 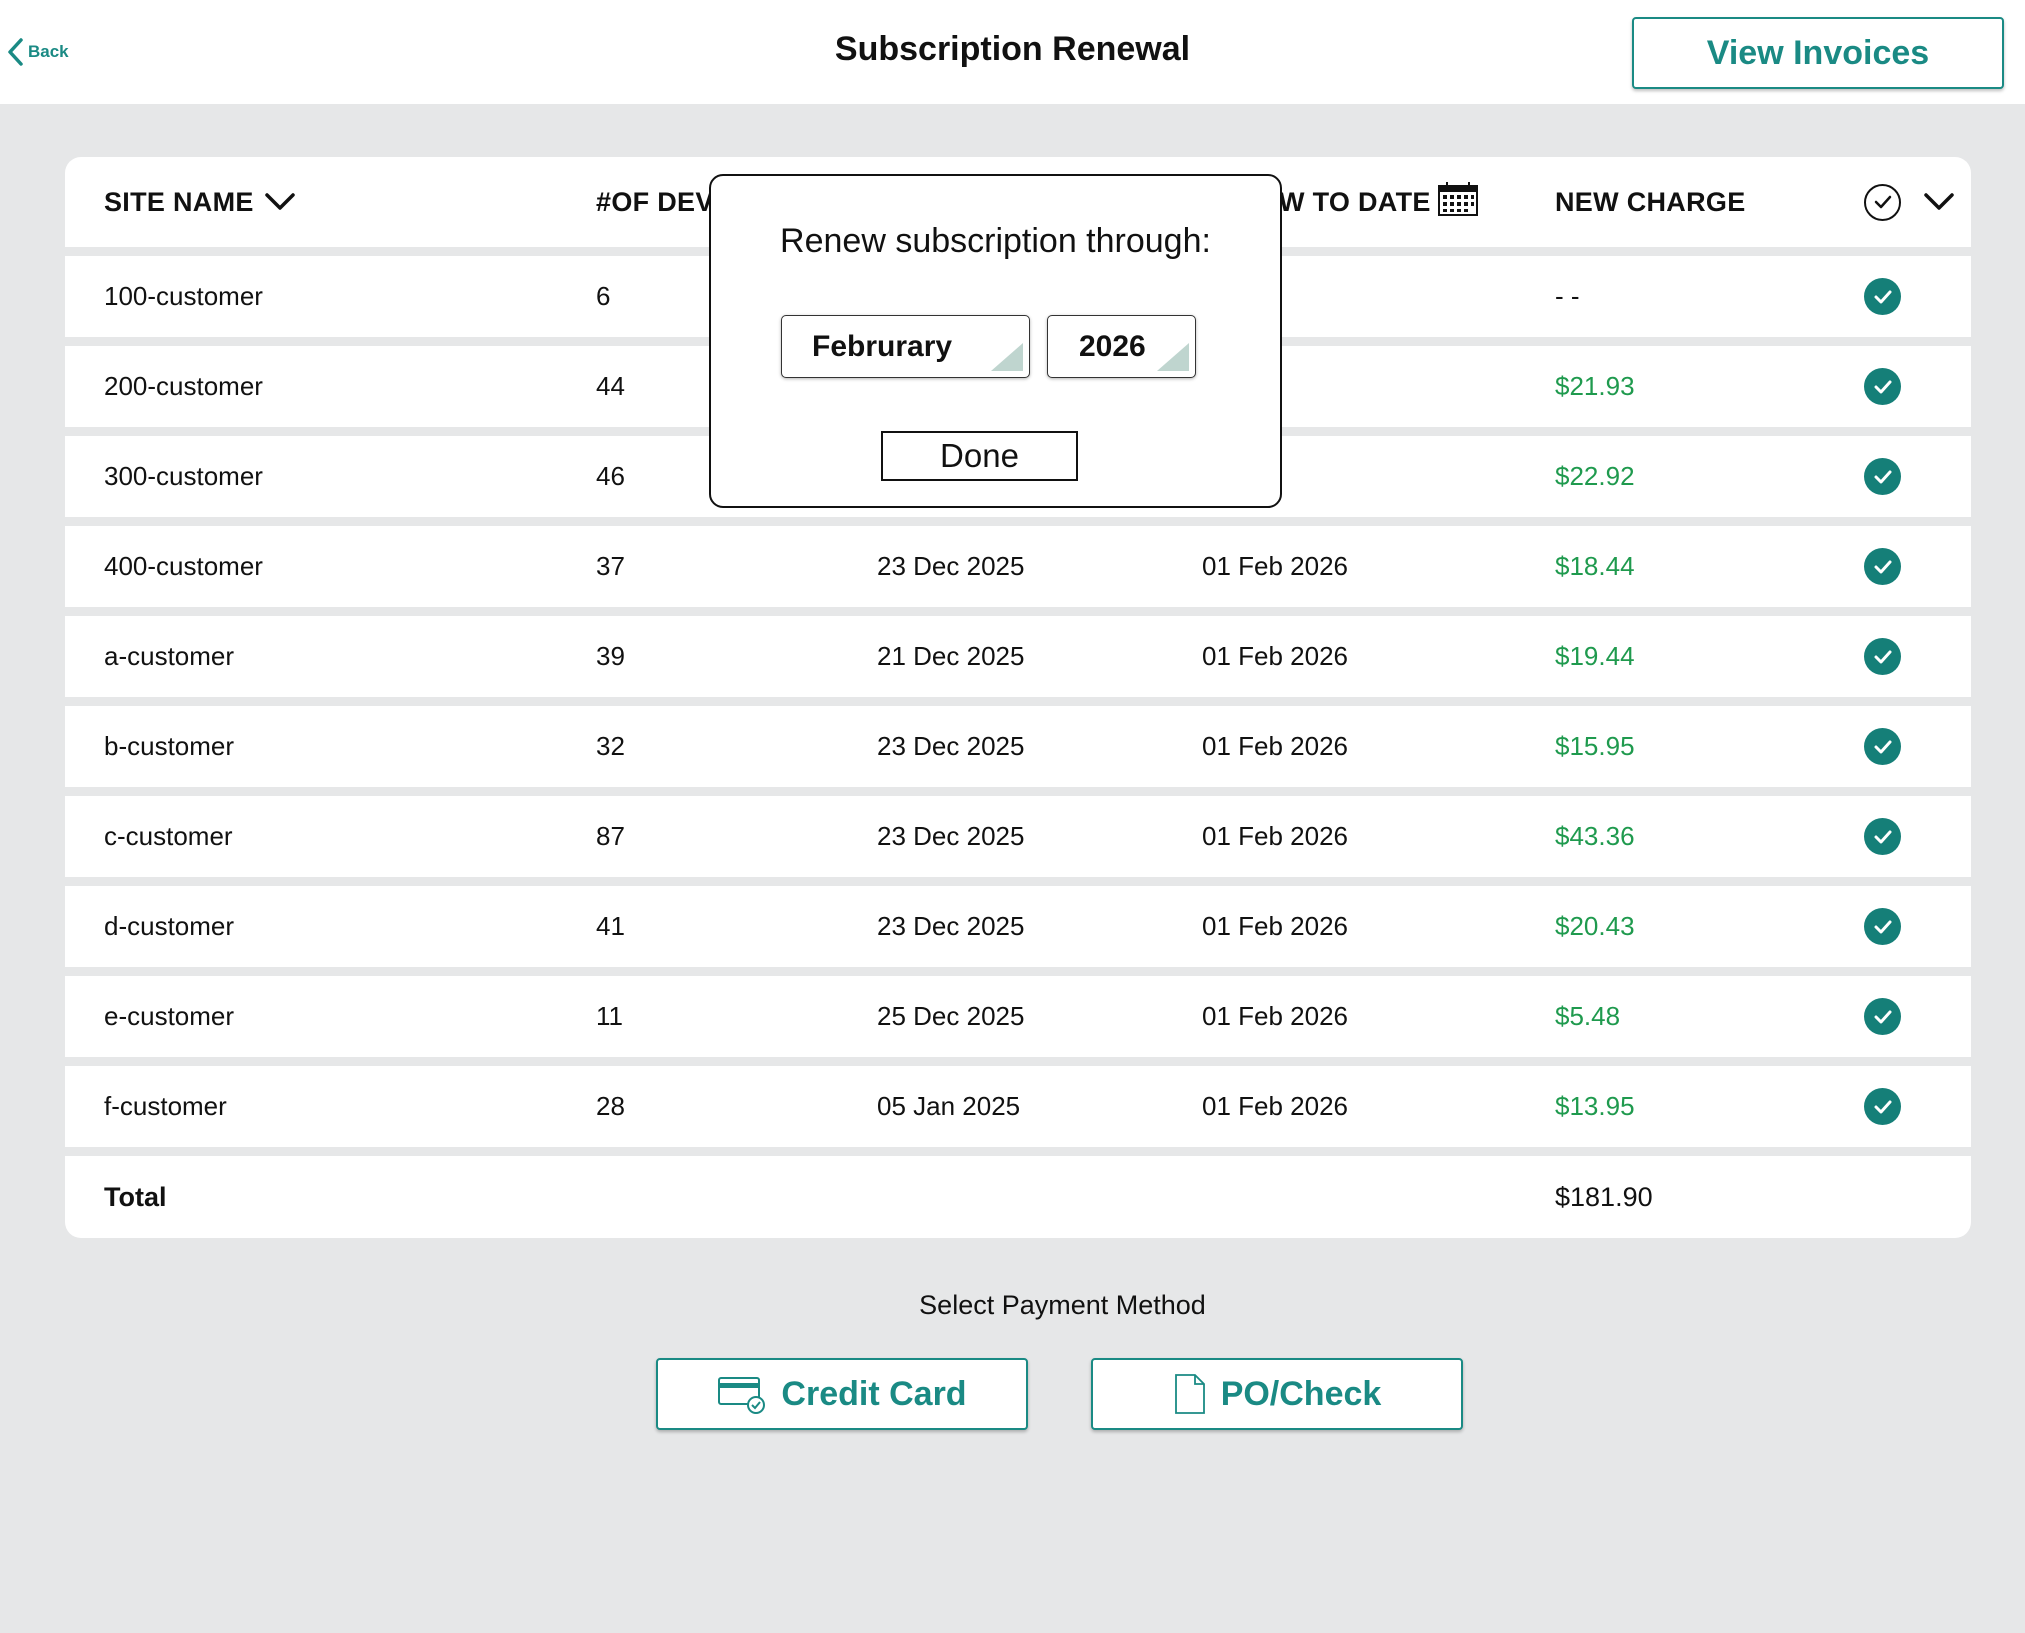 I want to click on column-header-site-name-label: SITE NAME, so click(x=179, y=201).